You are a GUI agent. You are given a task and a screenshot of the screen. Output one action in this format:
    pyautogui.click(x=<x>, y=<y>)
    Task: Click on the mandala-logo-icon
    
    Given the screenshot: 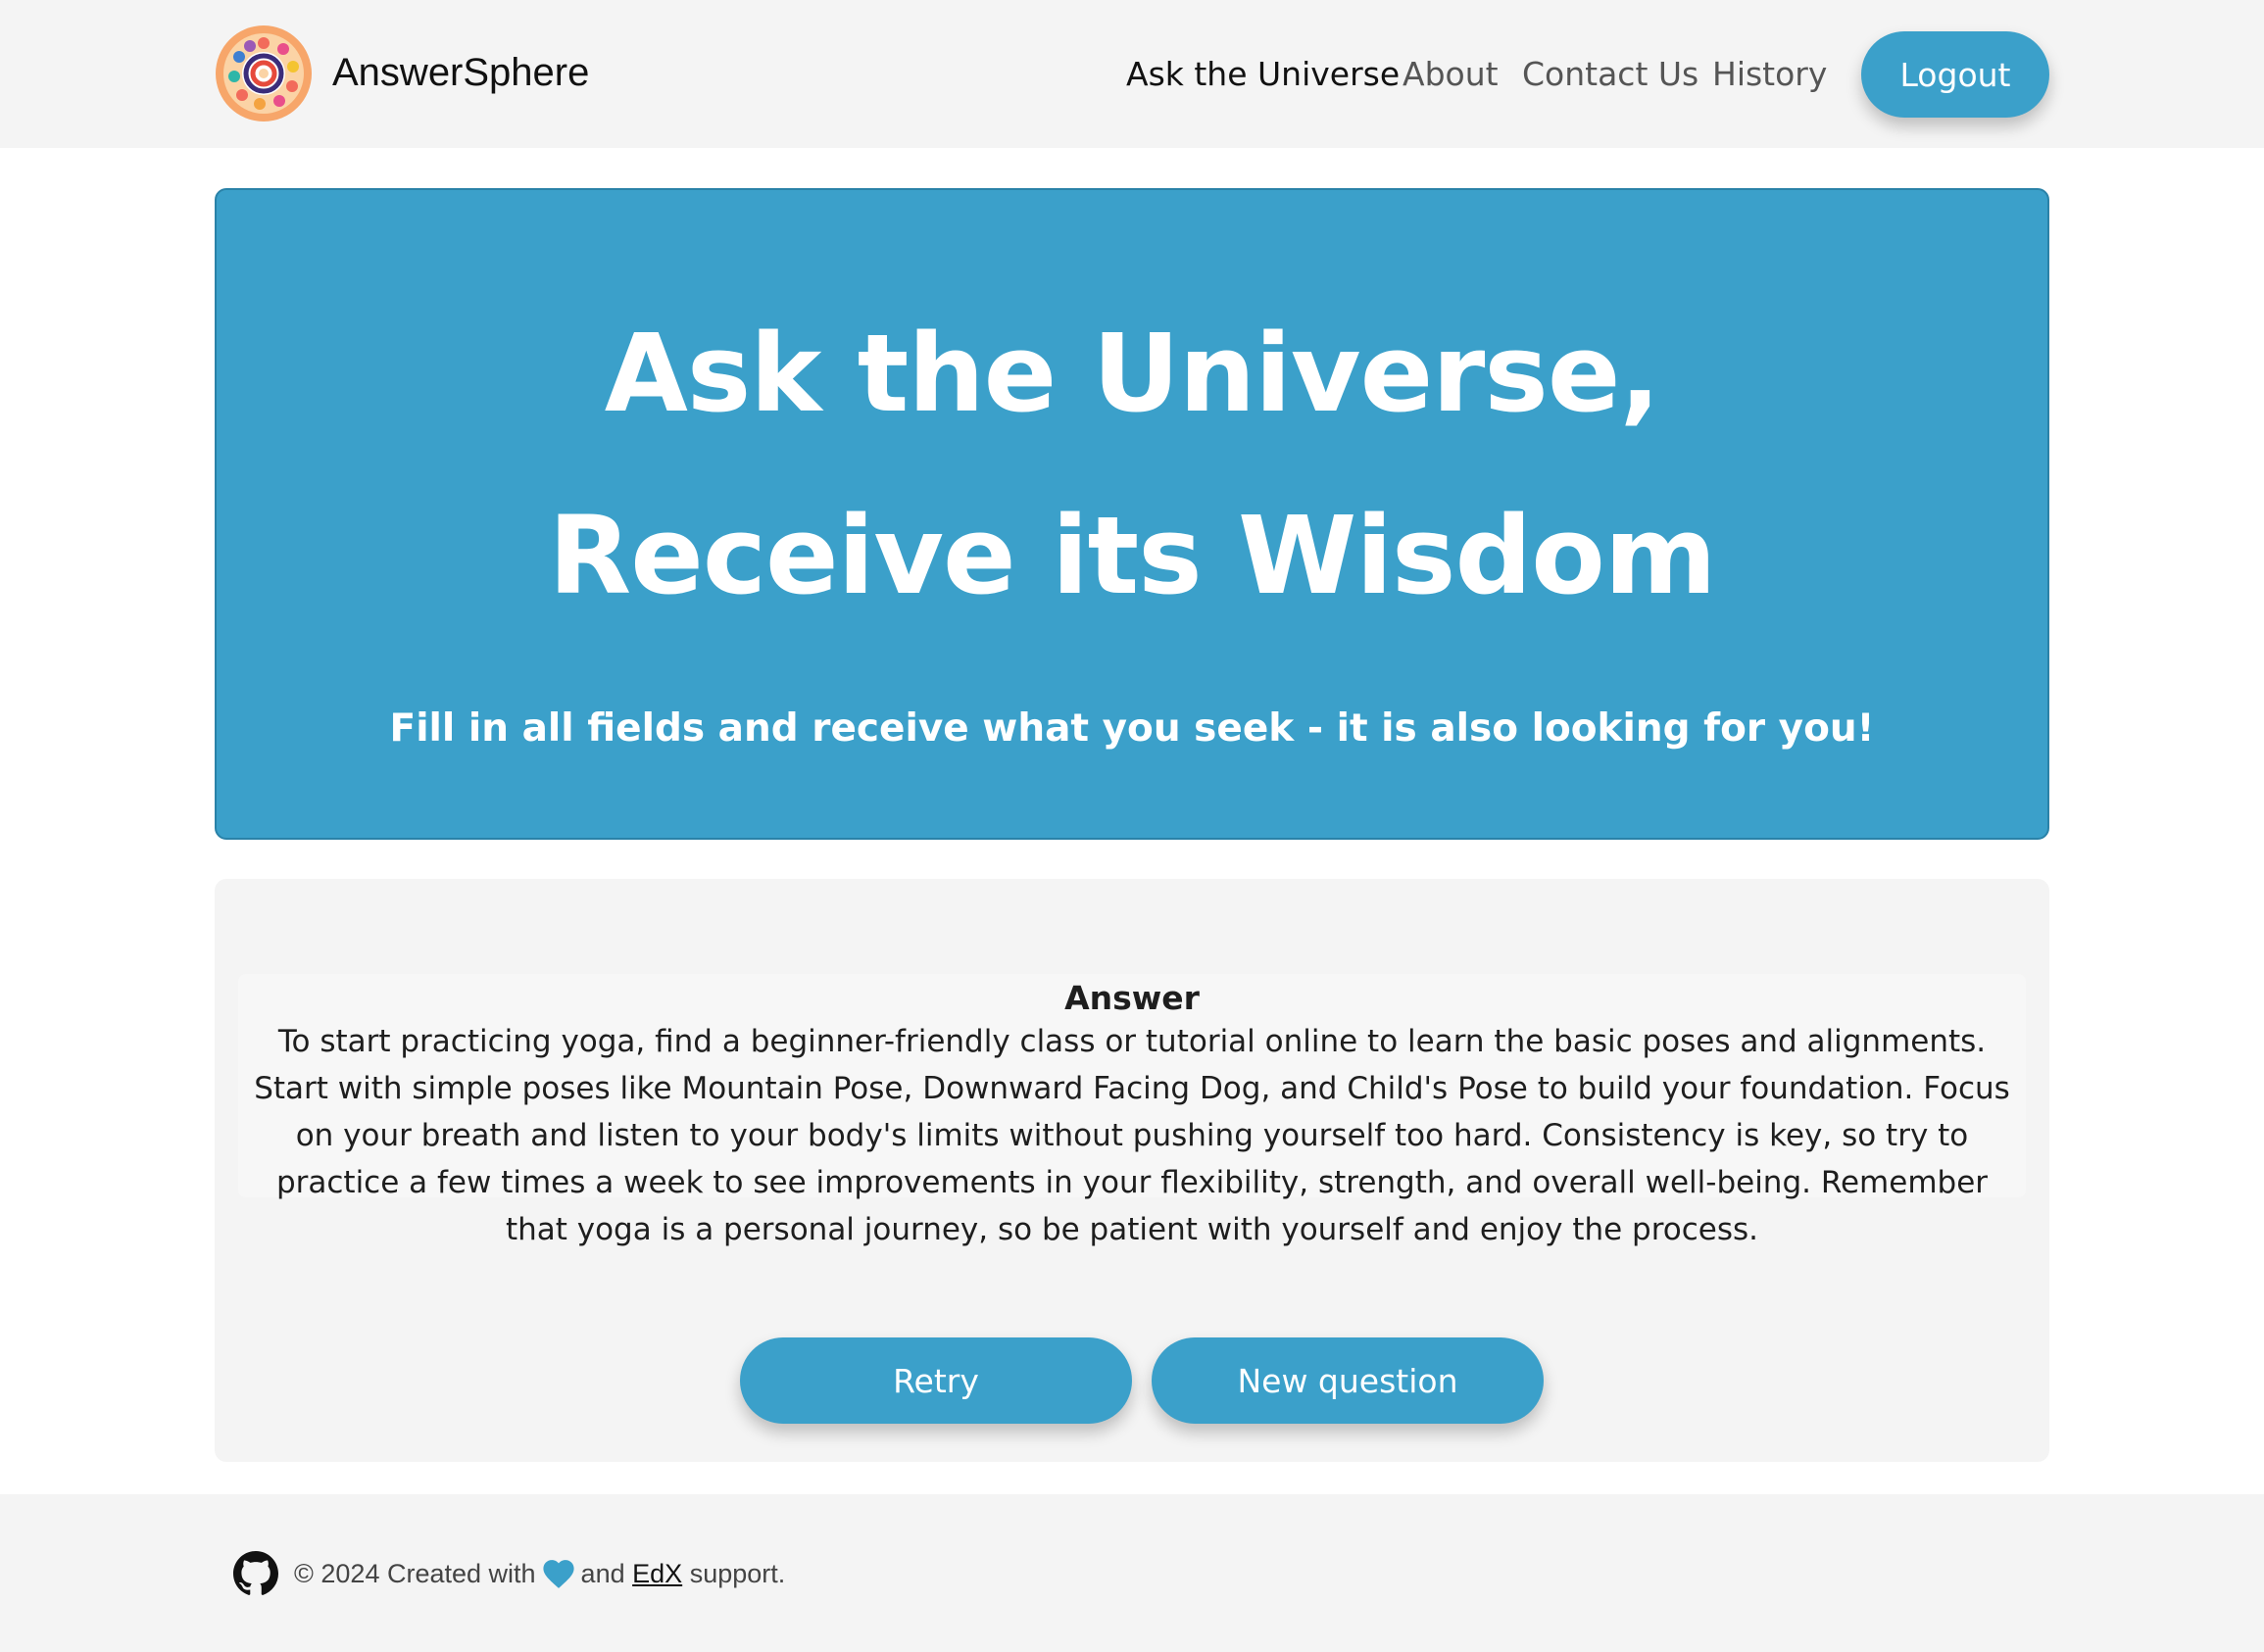 What is the action you would take?
    pyautogui.click(x=264, y=73)
    